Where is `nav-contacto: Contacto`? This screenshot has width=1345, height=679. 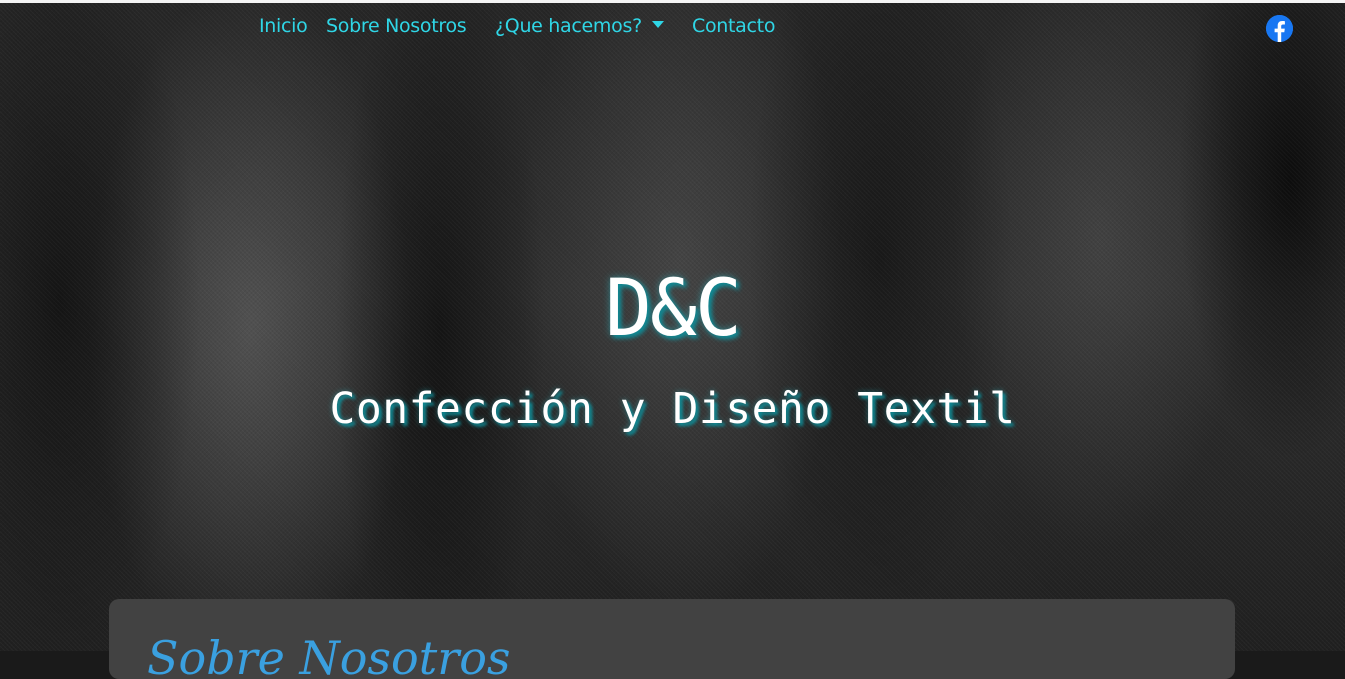
nav-contacto: Contacto is located at coordinates (733, 26).